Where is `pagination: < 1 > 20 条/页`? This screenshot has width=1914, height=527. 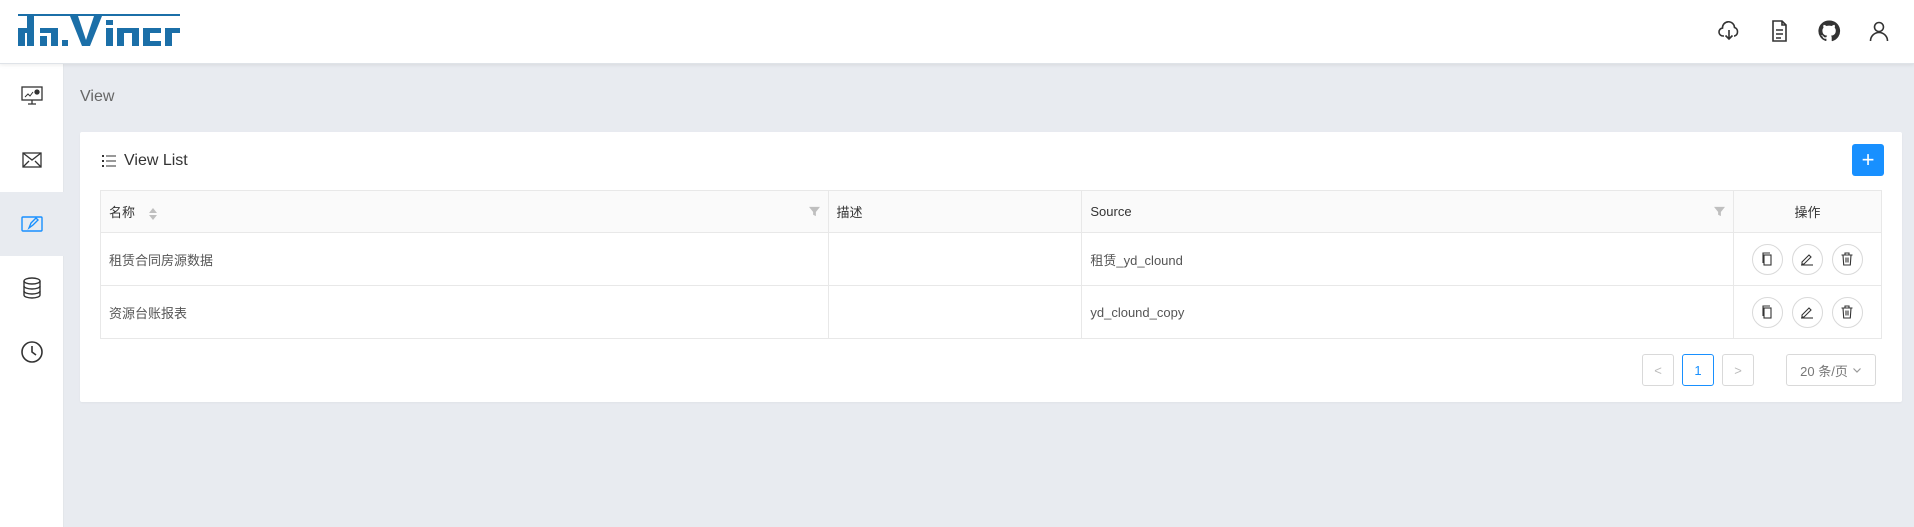 pagination: < 1 > 20 条/页 is located at coordinates (1759, 370).